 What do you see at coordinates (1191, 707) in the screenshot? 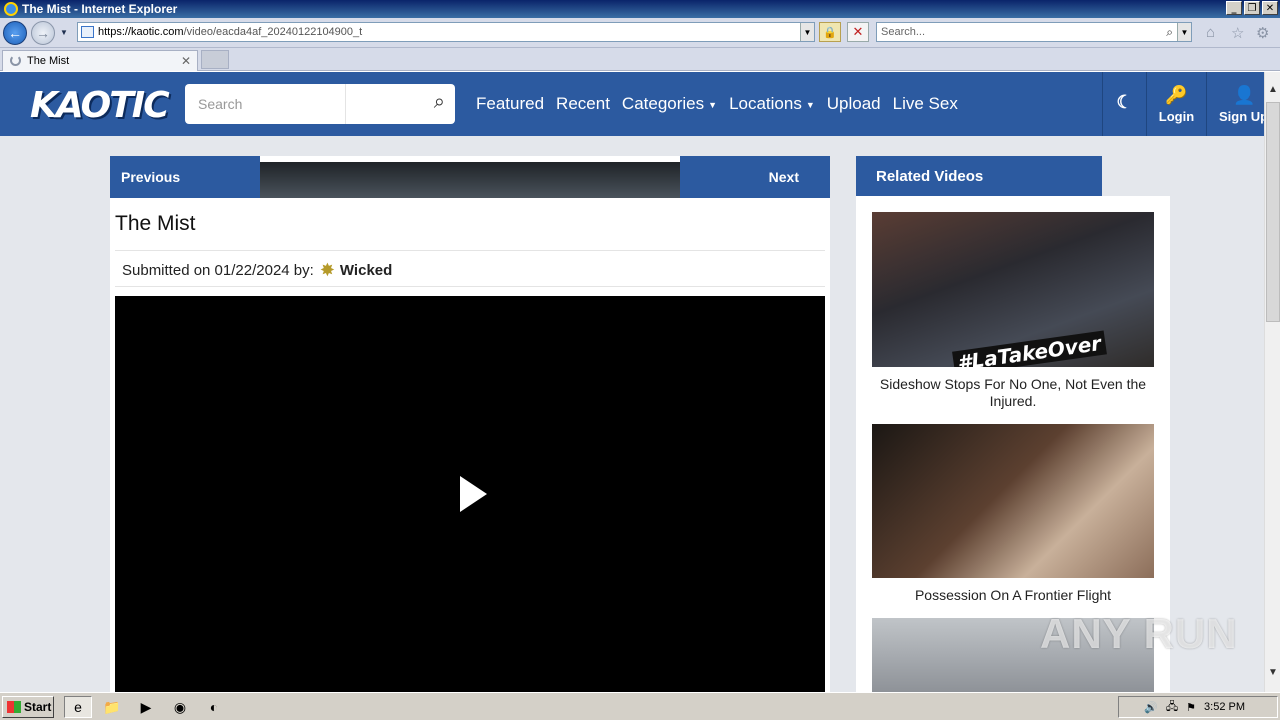
I see `flag-icon: ⚑` at bounding box center [1191, 707].